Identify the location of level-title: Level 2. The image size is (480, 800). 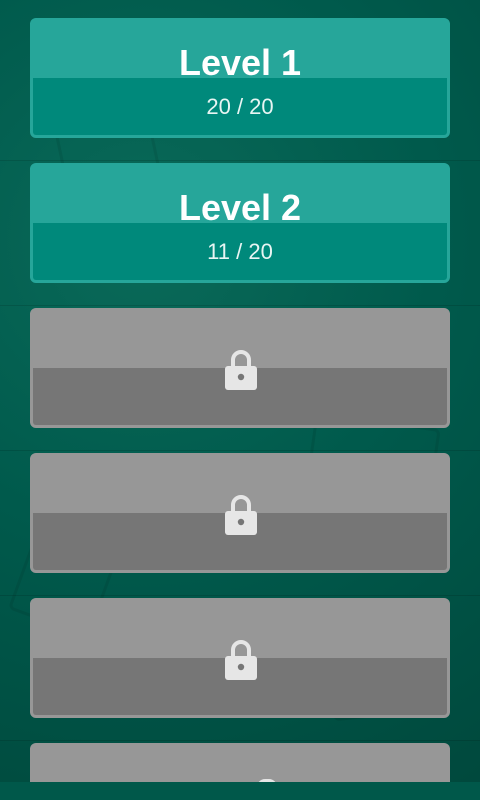
(240, 207).